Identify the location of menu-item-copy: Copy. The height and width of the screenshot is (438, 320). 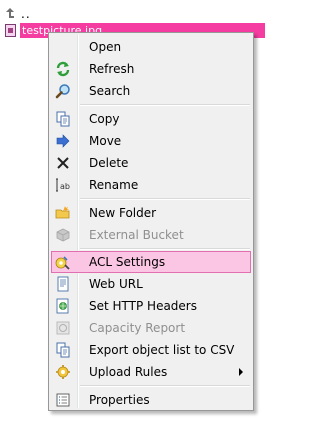
(151, 119).